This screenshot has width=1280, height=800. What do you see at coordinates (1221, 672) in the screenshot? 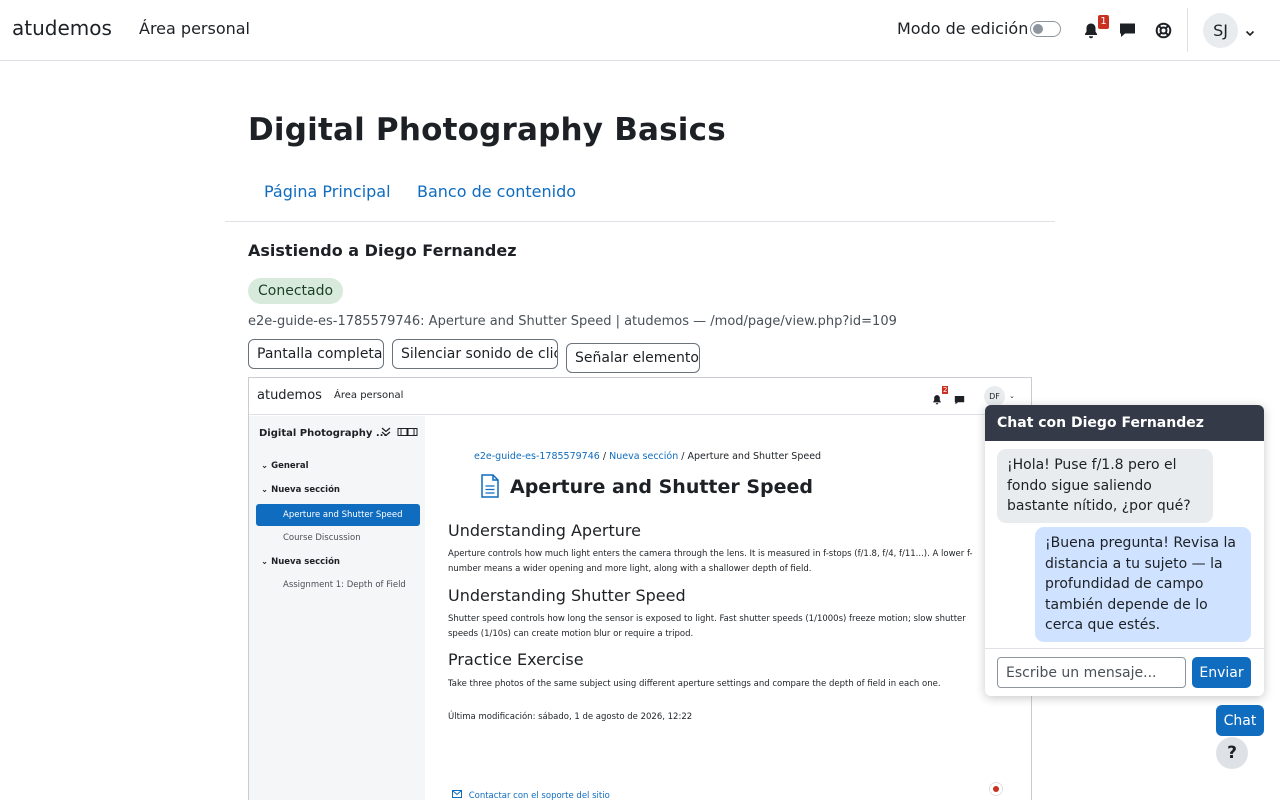
I see `send-button: Enviar` at bounding box center [1221, 672].